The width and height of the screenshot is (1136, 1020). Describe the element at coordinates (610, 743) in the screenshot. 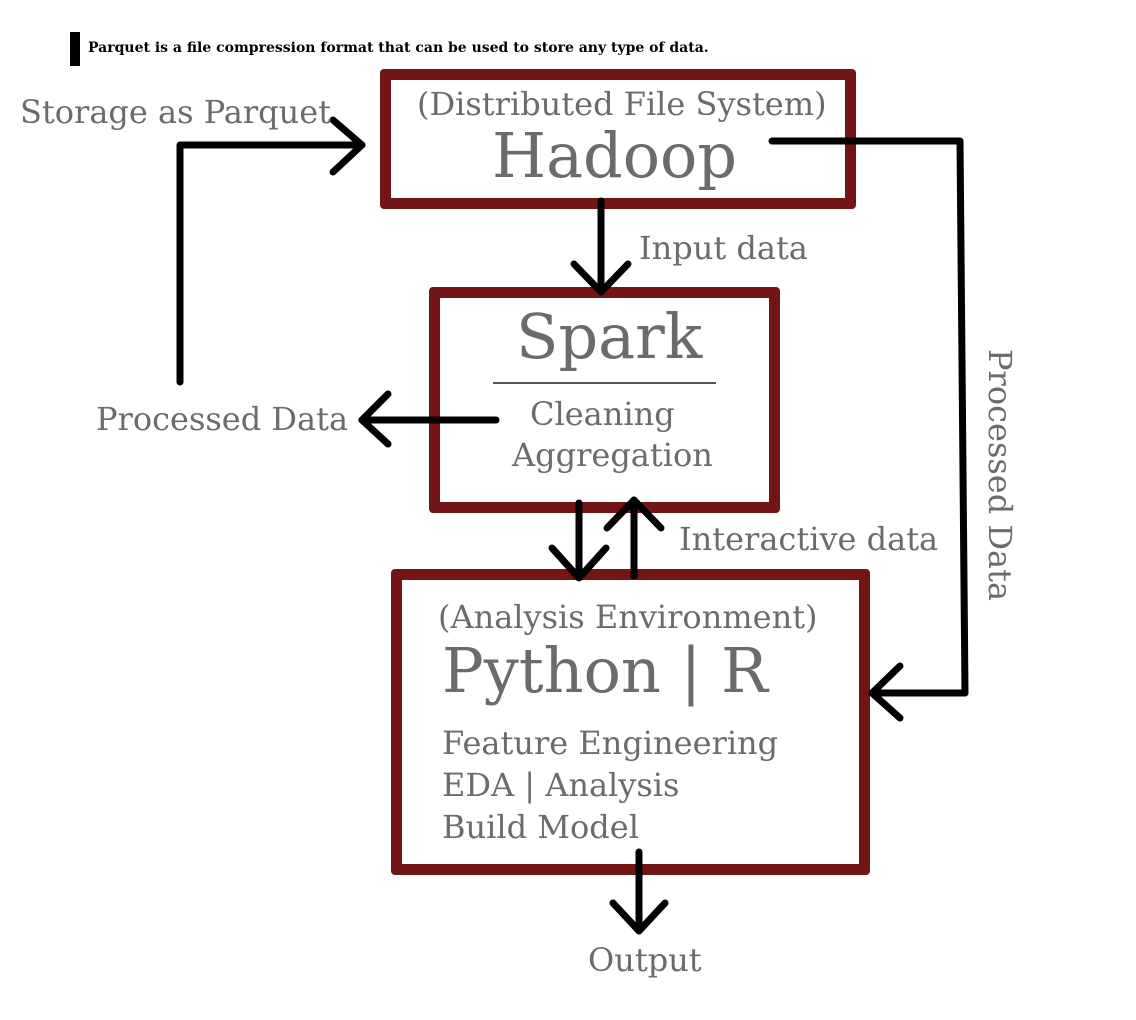

I see `python-item-feature-engineering: Feature Engineering` at that location.